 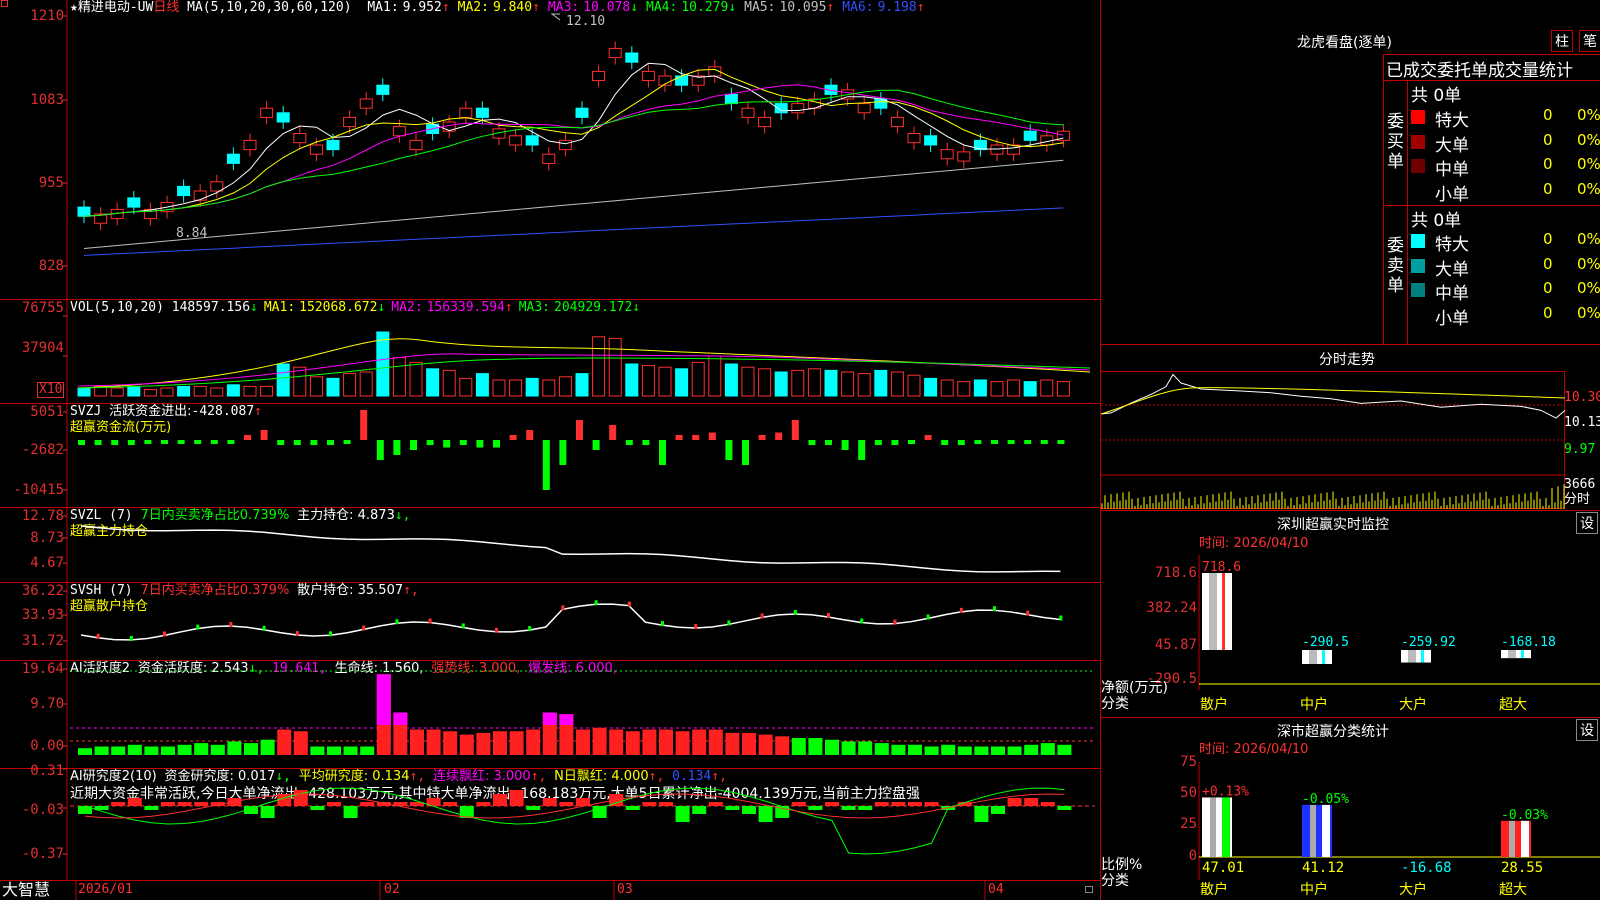 I want to click on ratio-bar, so click(x=1317, y=830).